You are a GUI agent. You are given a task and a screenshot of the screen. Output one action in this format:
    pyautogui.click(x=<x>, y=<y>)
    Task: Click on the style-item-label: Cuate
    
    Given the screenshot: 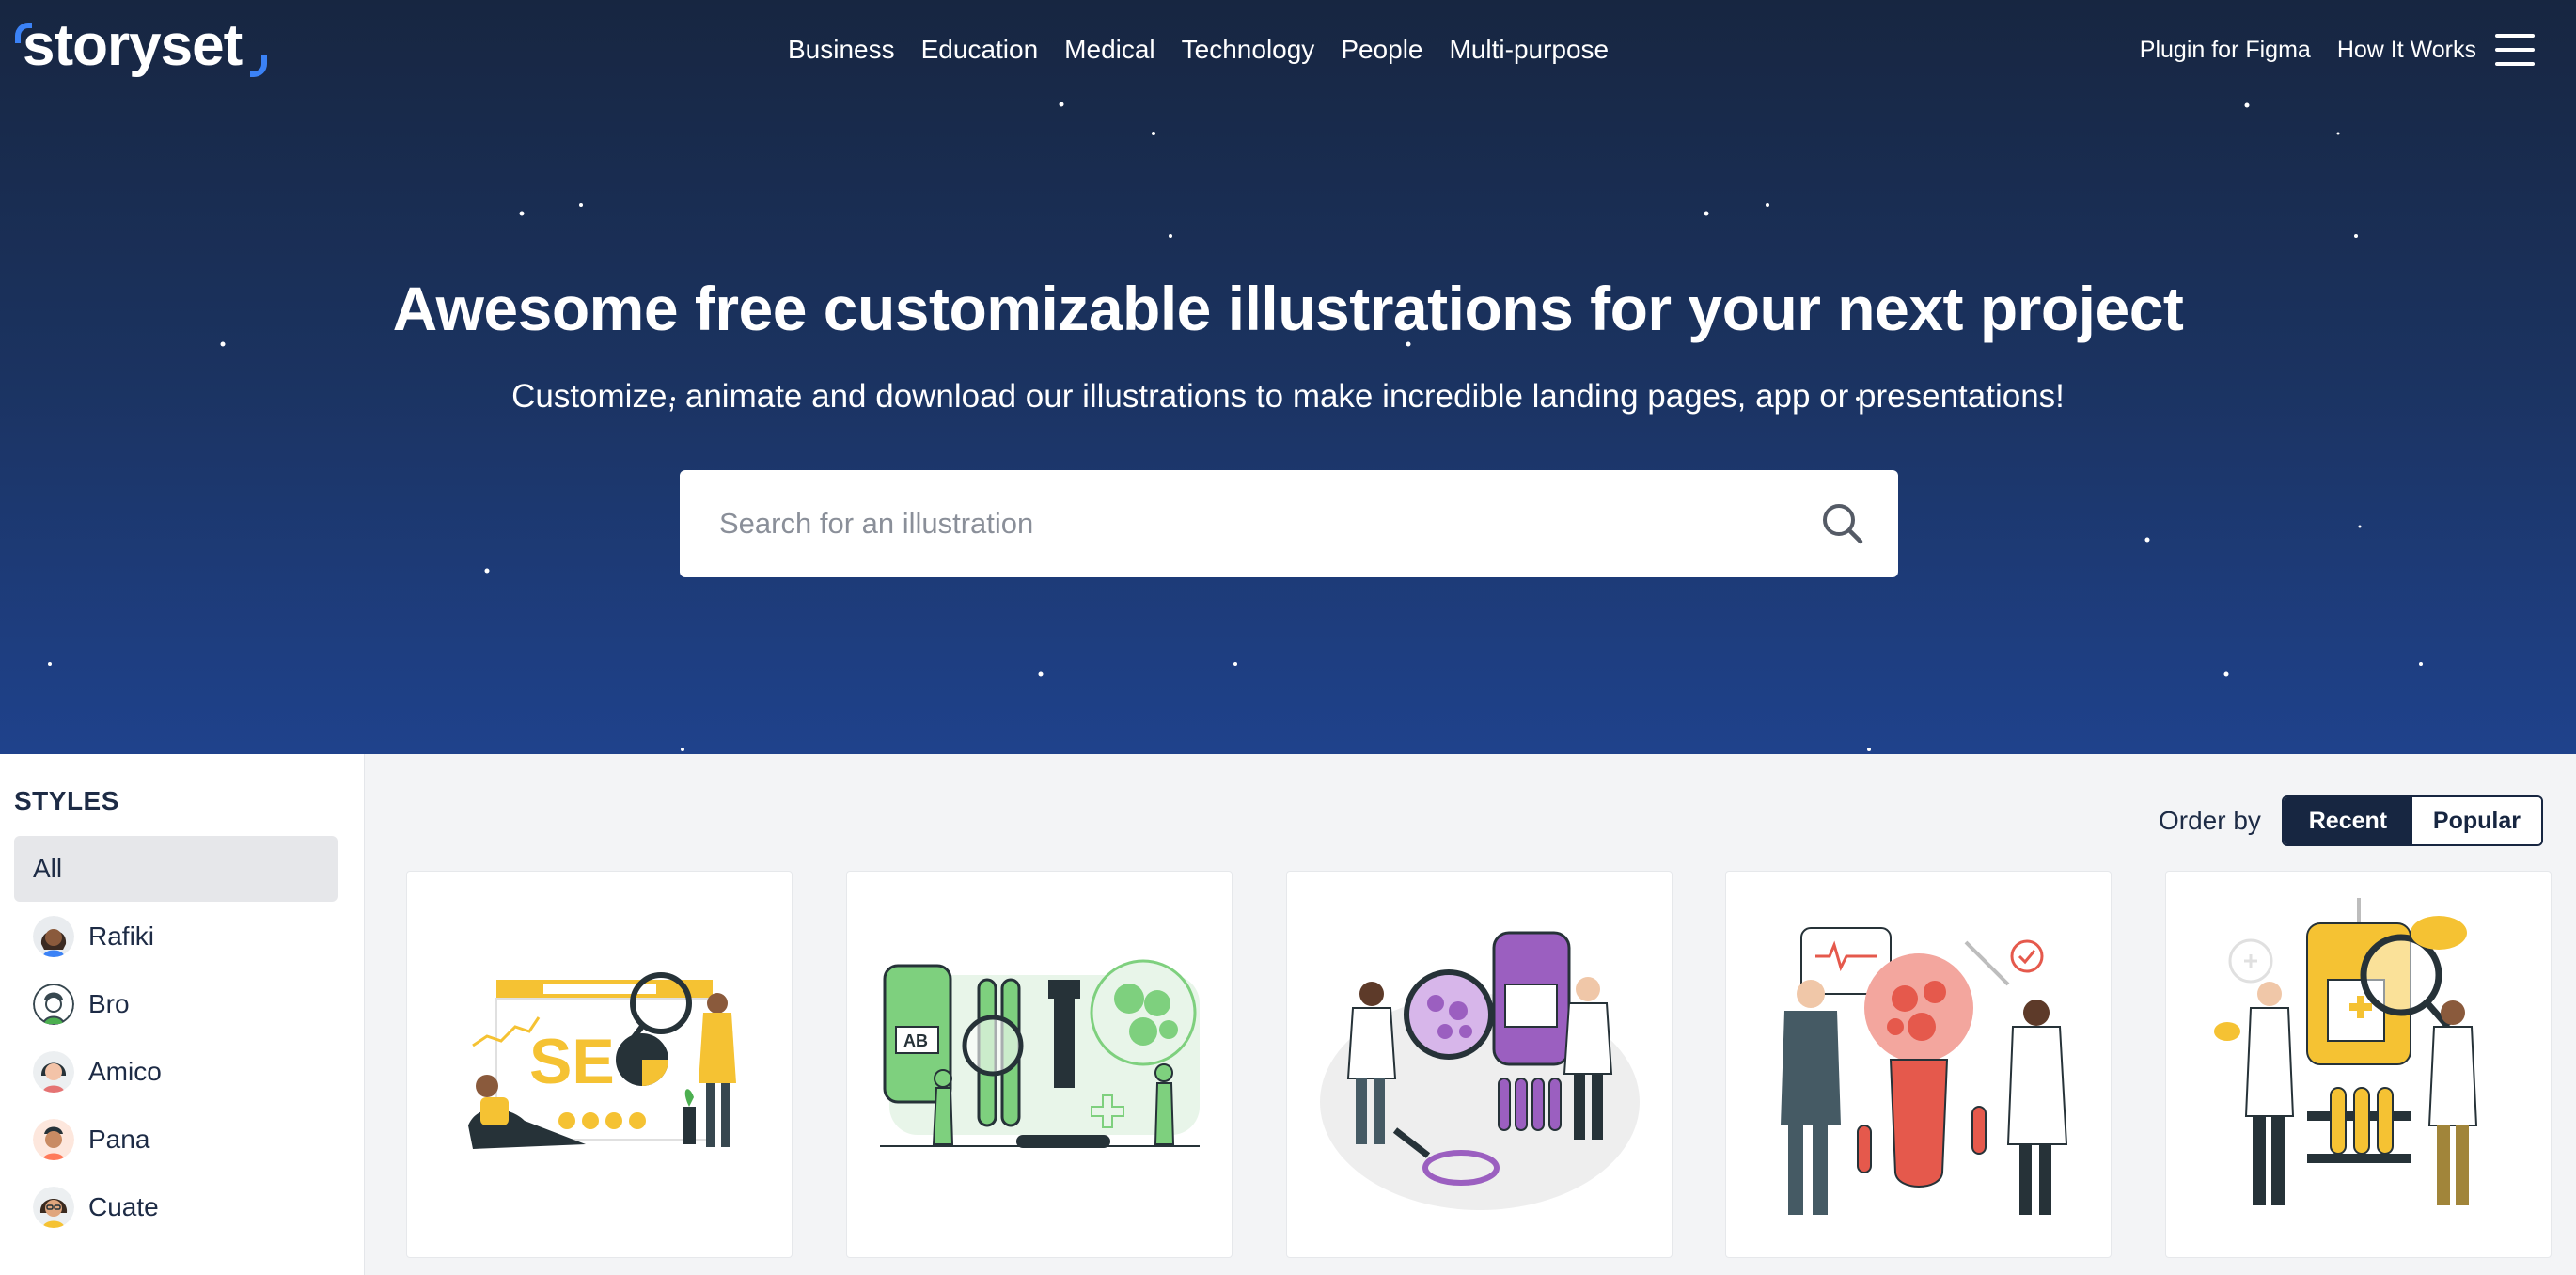 What is the action you would take?
    pyautogui.click(x=124, y=1206)
    